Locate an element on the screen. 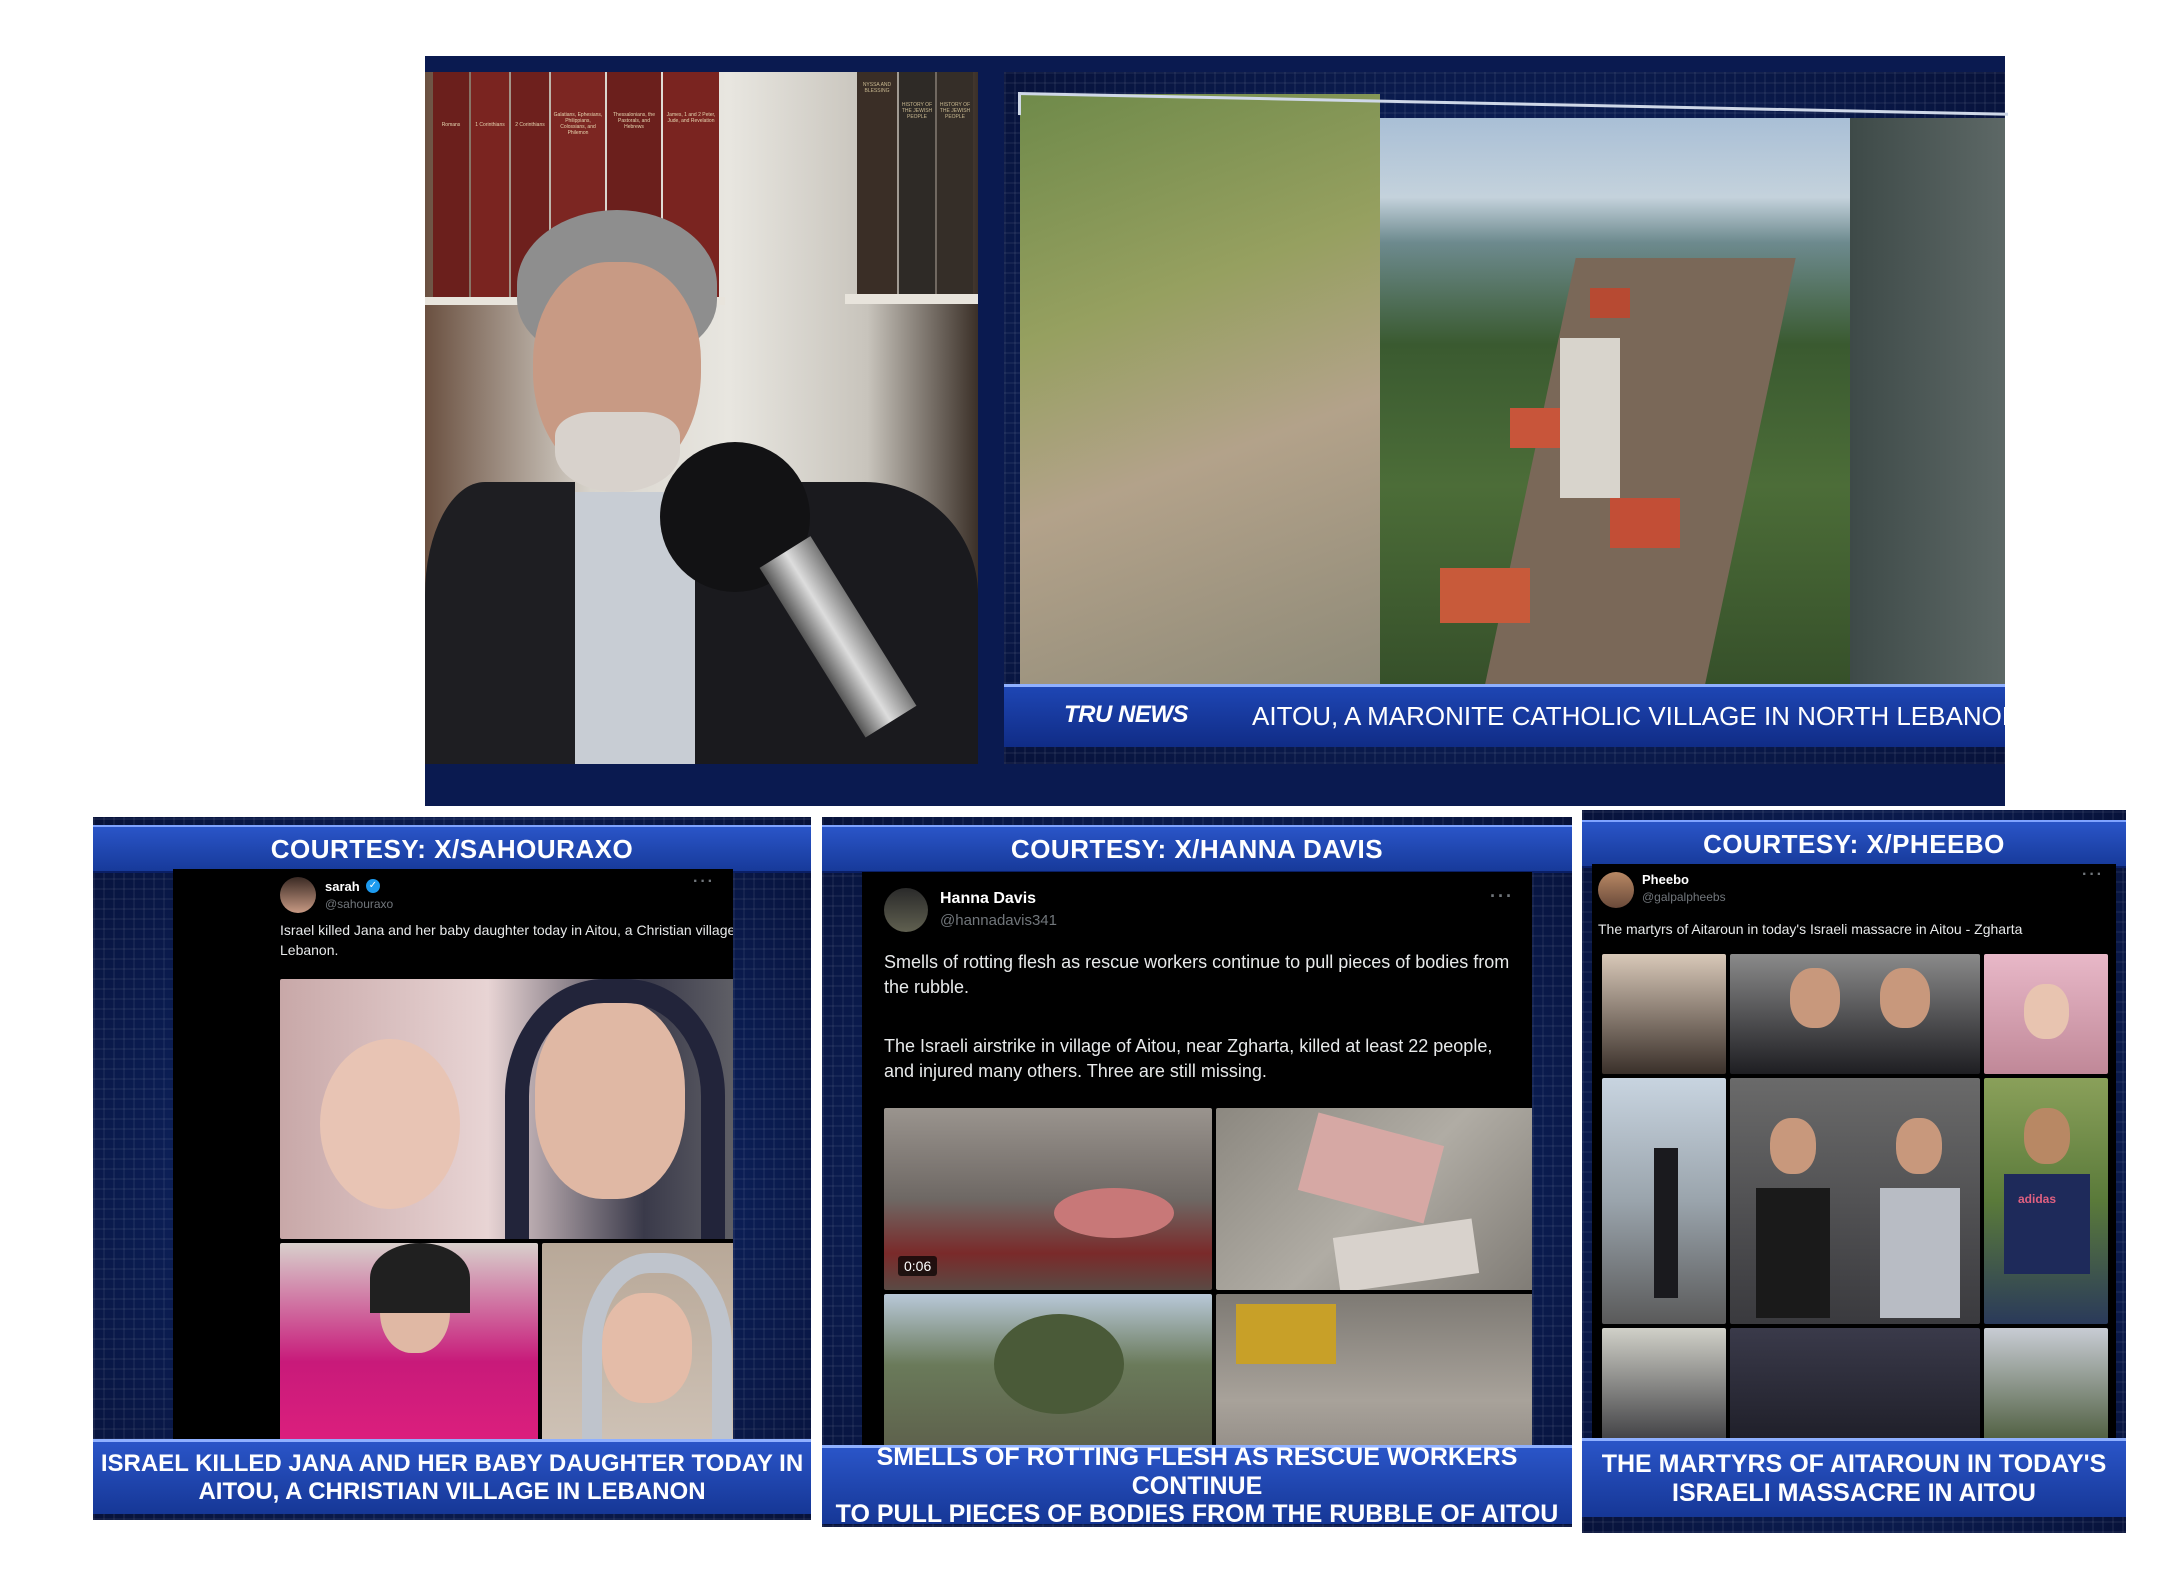 This screenshot has width=2184, height=1575. white-houses is located at coordinates (1590, 418).